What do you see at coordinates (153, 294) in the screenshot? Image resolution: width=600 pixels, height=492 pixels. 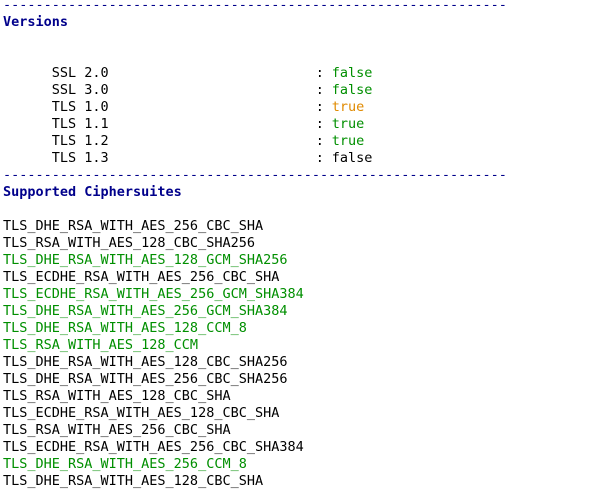 I see `ciphersuite-item: TLS_ECDHE_RSA_WITH_AES_256_GCM_SHA384` at bounding box center [153, 294].